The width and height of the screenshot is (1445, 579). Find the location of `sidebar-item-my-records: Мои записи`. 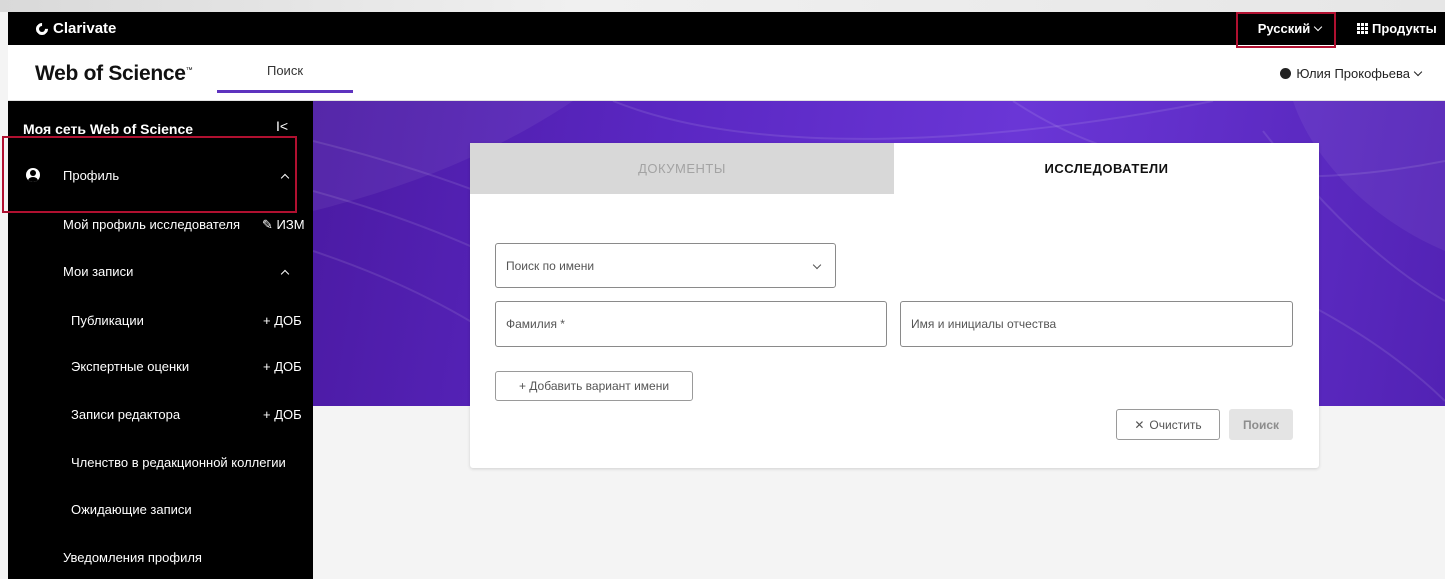

sidebar-item-my-records: Мои записи is located at coordinates (98, 271).